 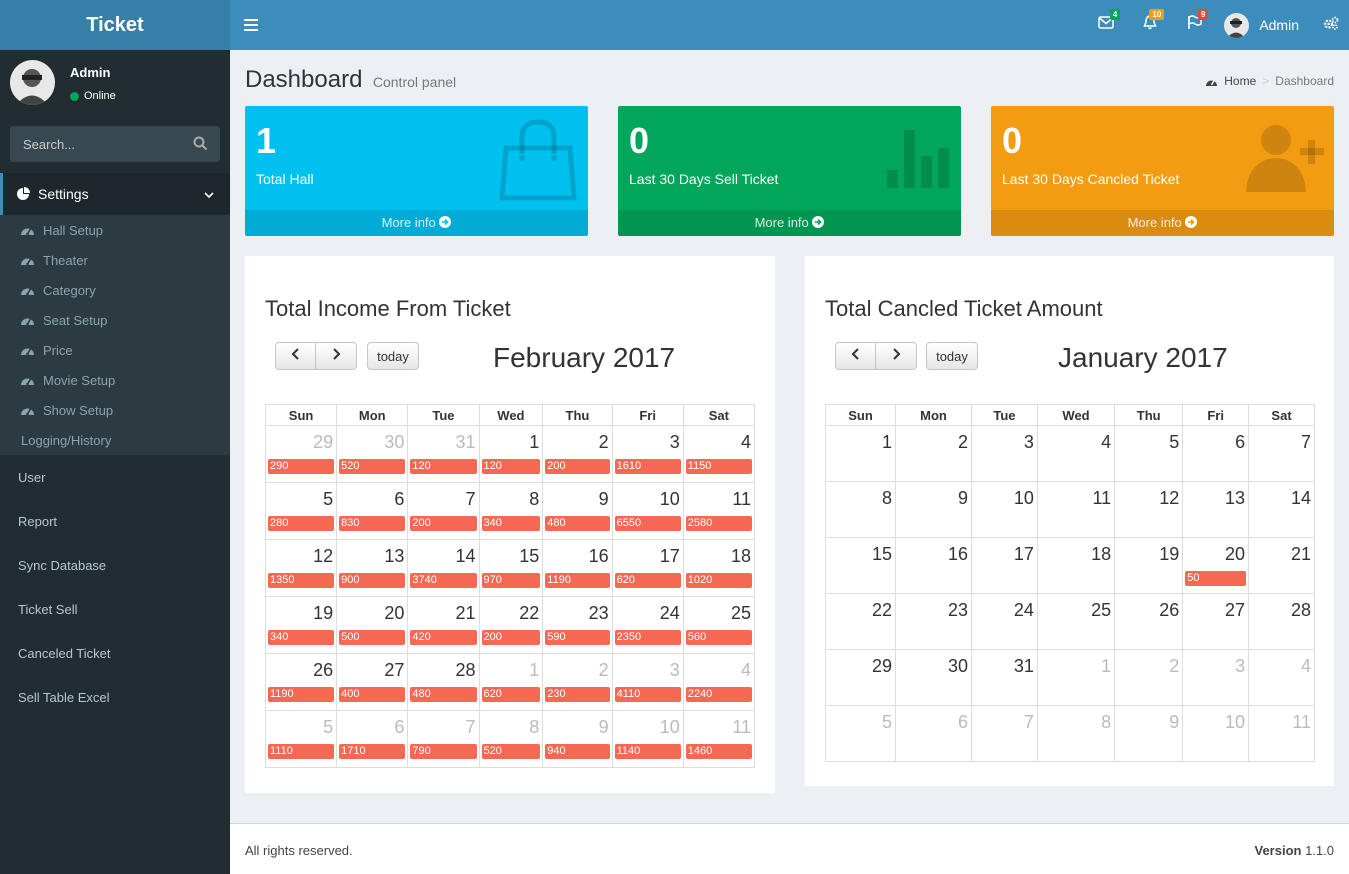 I want to click on calendar-day-cell: 30, so click(x=933, y=677).